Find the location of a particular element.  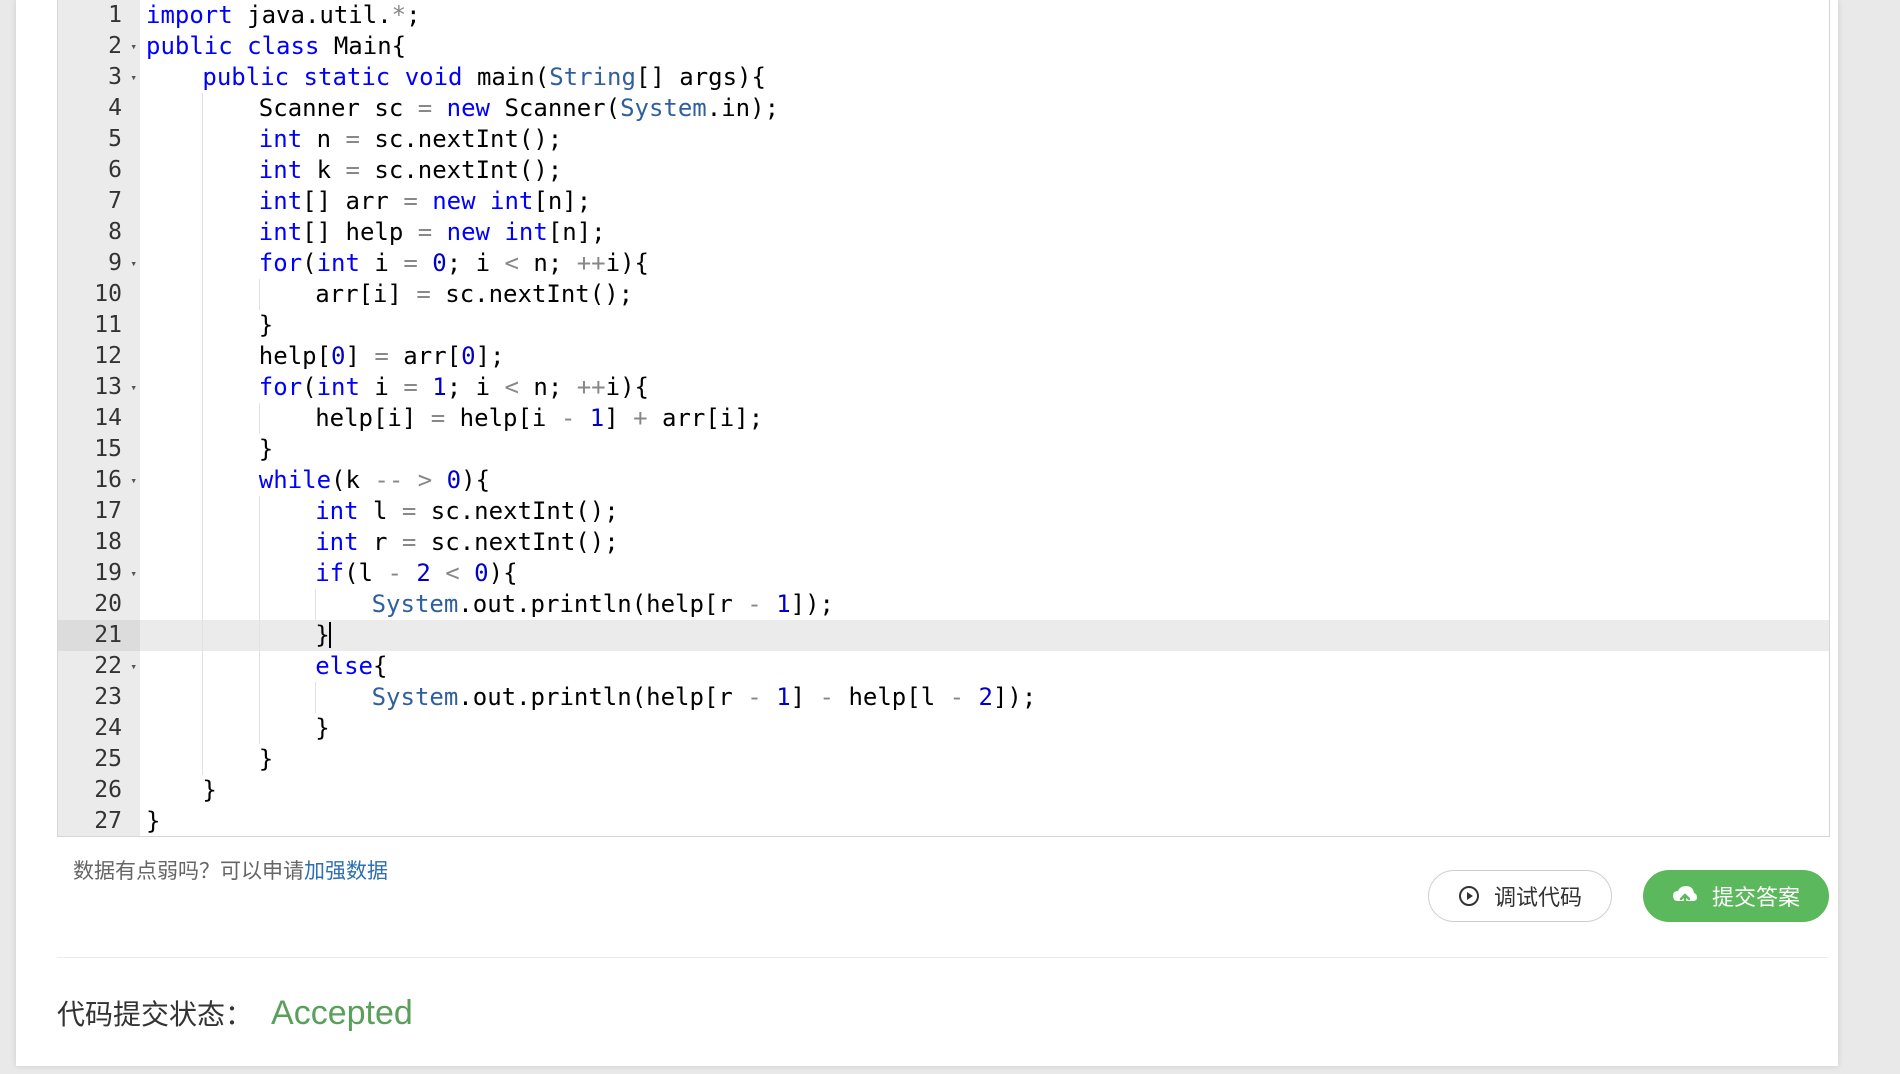

line-number: 9 ▾ is located at coordinates (99, 263).